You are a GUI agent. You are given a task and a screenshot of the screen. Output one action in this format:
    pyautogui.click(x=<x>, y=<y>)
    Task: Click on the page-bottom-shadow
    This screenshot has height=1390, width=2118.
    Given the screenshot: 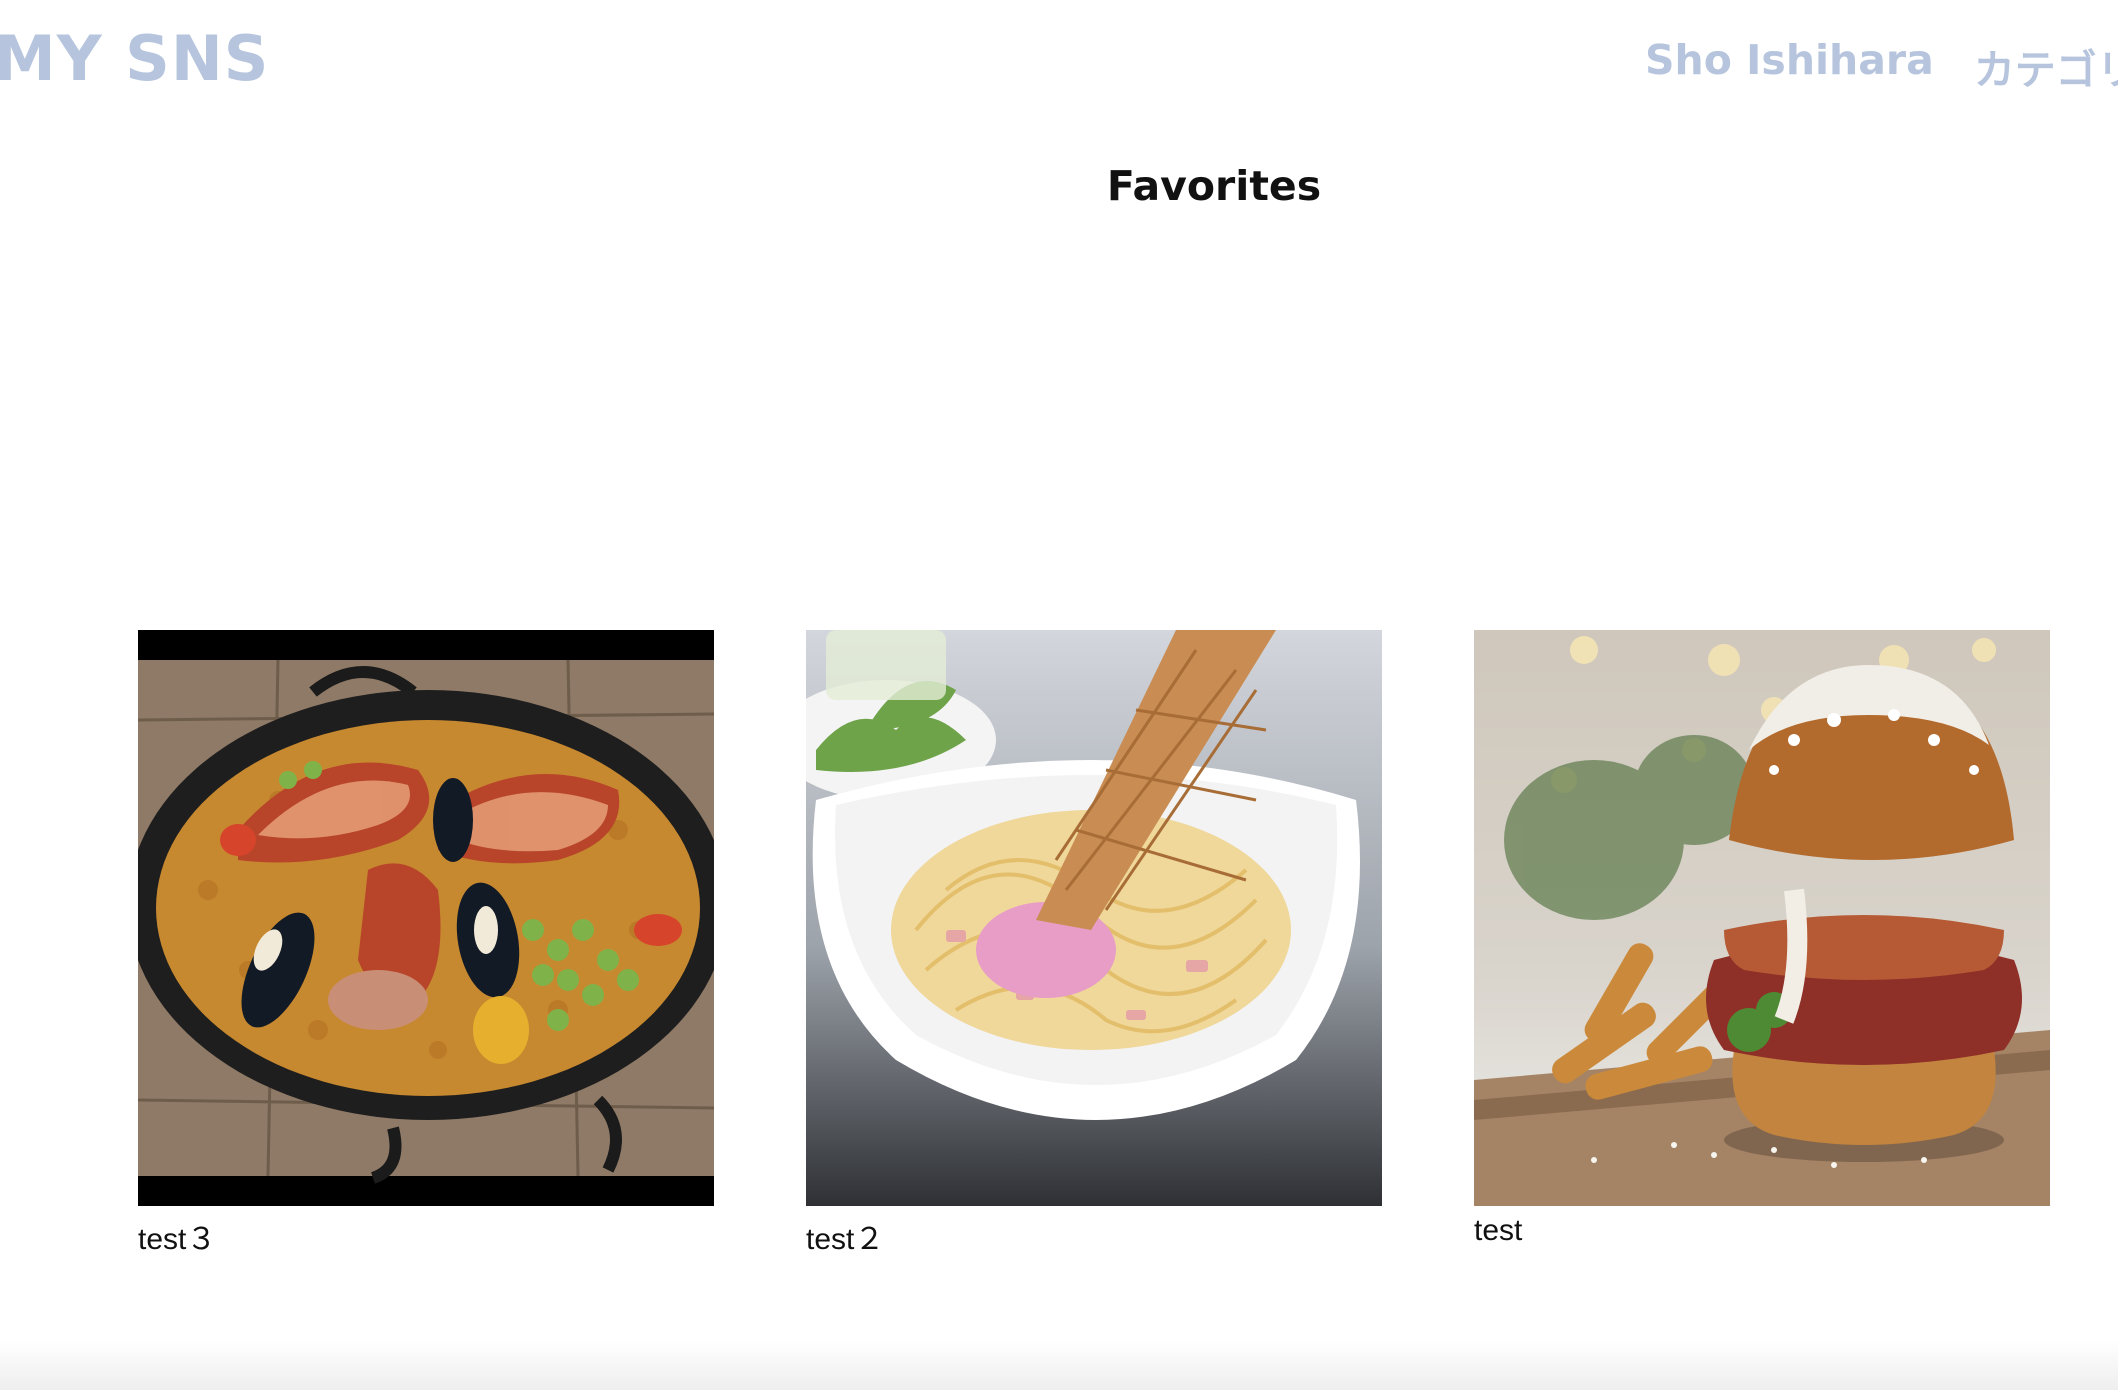 What is the action you would take?
    pyautogui.click(x=1059, y=1365)
    